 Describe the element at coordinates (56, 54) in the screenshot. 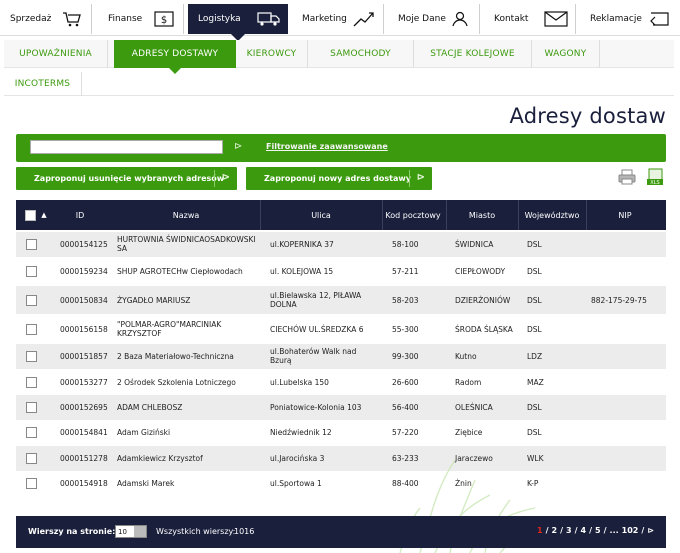

I see `tab-upowaznienia: UPOWAŻNIENIA` at that location.